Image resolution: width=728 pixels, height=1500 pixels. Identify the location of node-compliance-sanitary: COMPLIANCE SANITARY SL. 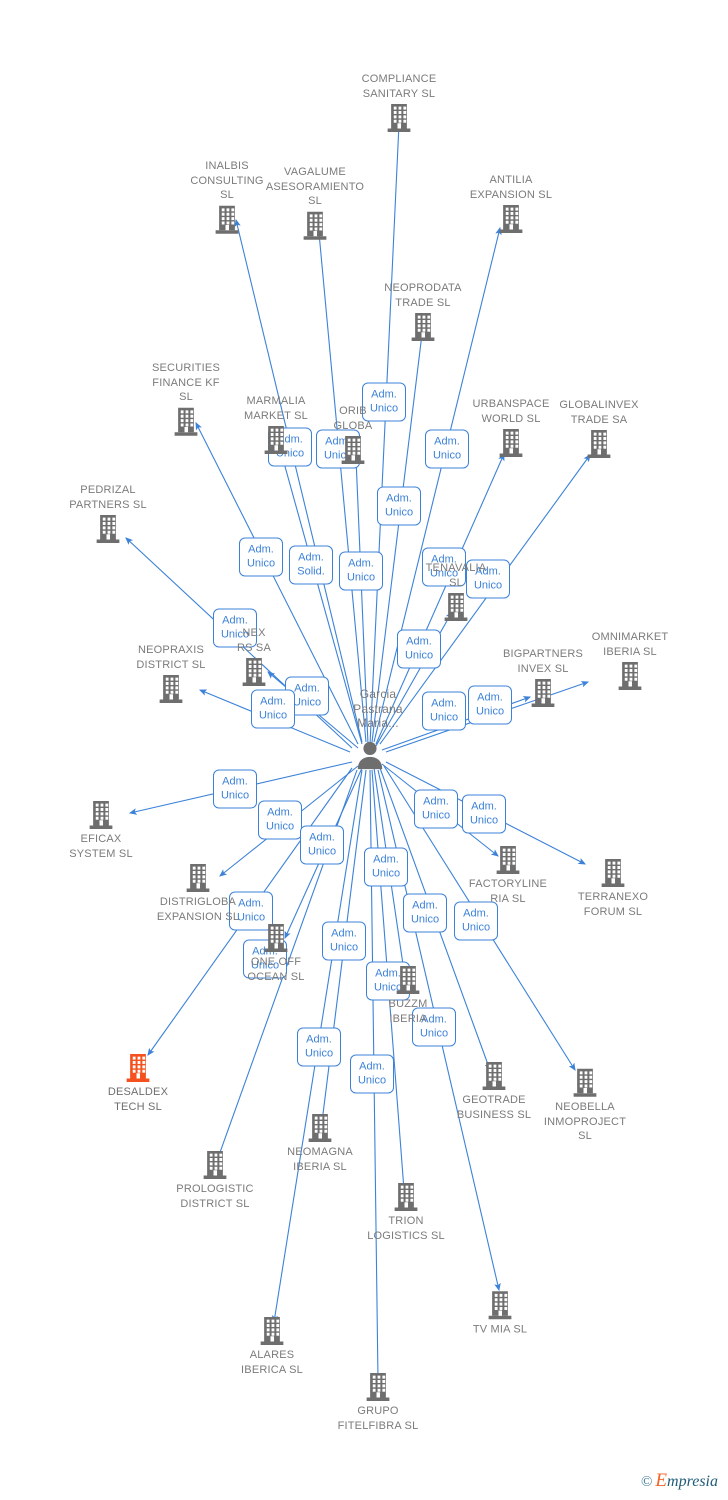
(399, 103).